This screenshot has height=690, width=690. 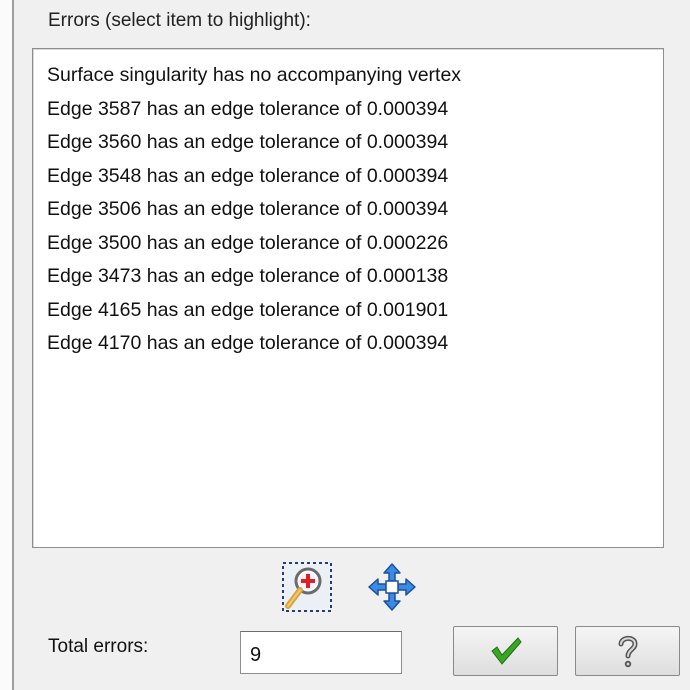 I want to click on zoom-to-selection-button, so click(x=307, y=587).